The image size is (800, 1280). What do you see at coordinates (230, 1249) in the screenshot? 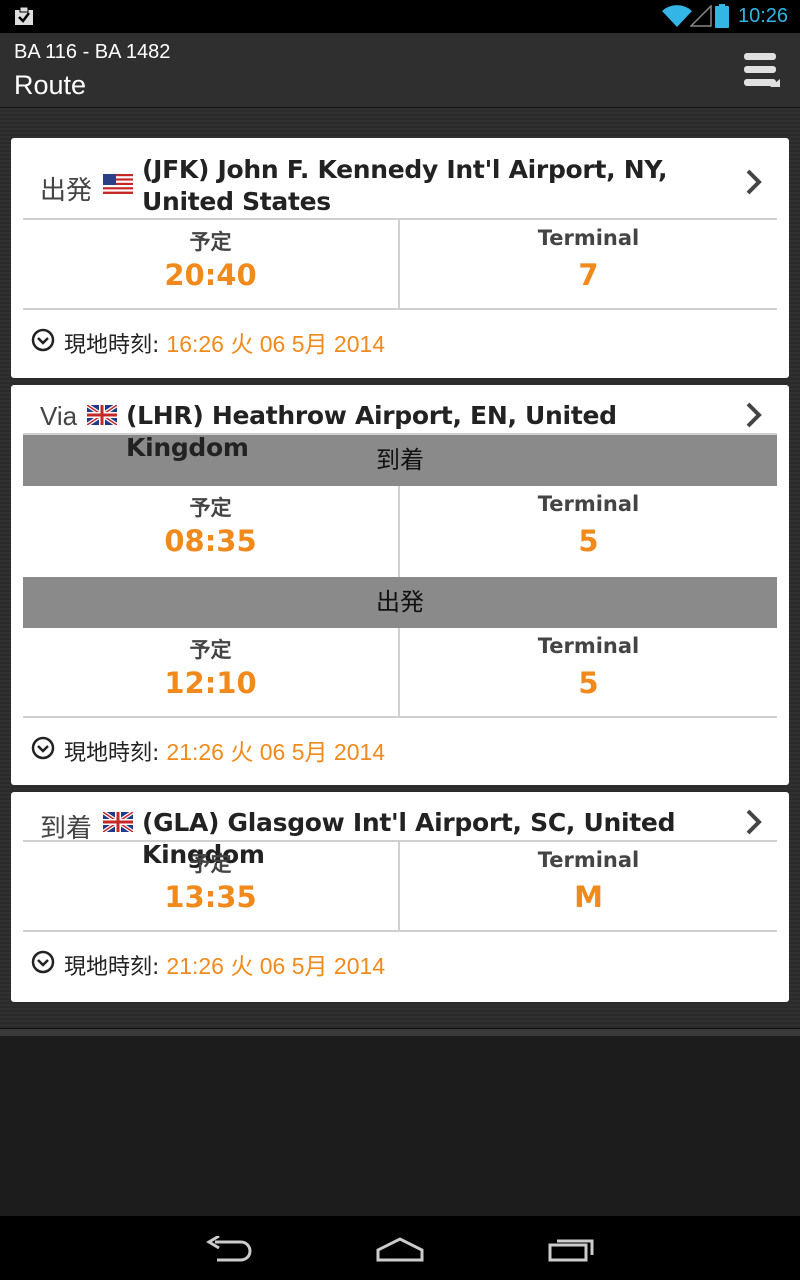
I see `back-icon` at bounding box center [230, 1249].